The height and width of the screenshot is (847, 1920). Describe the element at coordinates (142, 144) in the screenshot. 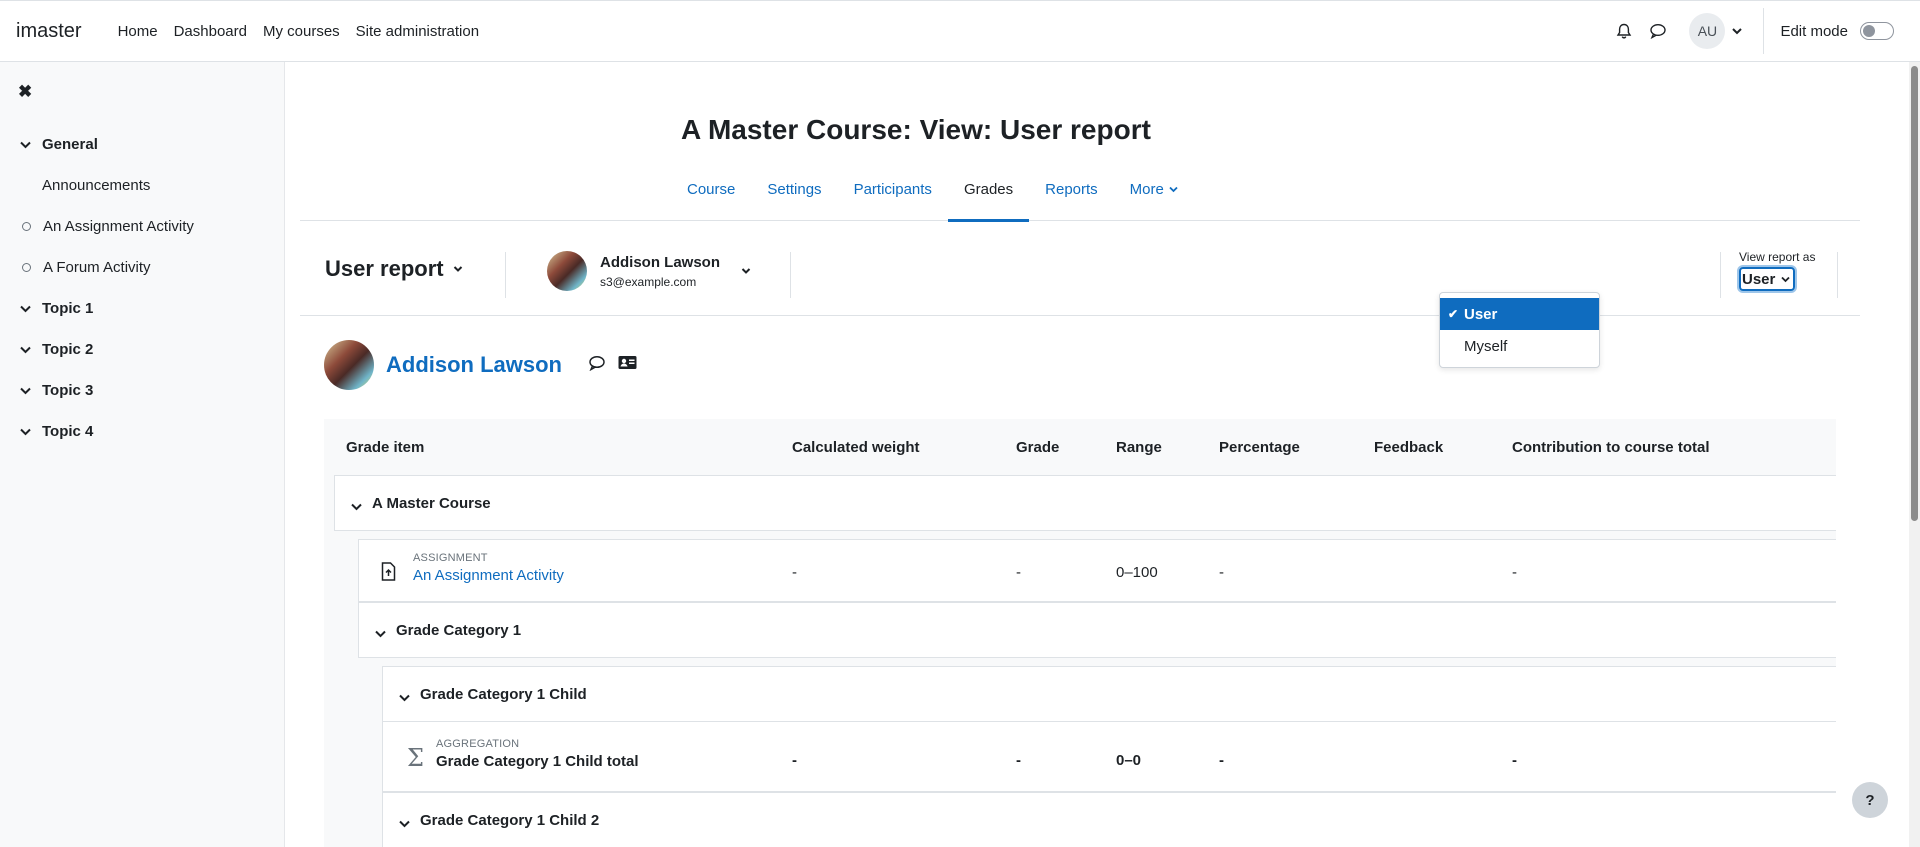

I see `course-index-section: General` at that location.